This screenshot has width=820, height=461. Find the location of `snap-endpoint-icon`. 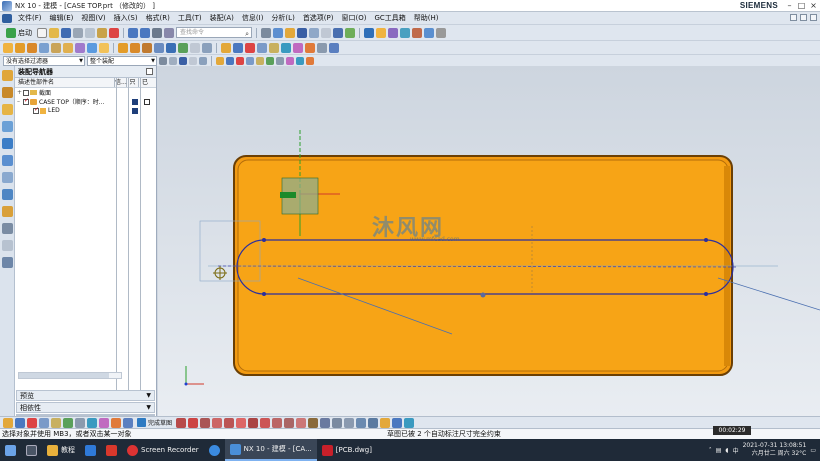

snap-endpoint-icon is located at coordinates (220, 60).